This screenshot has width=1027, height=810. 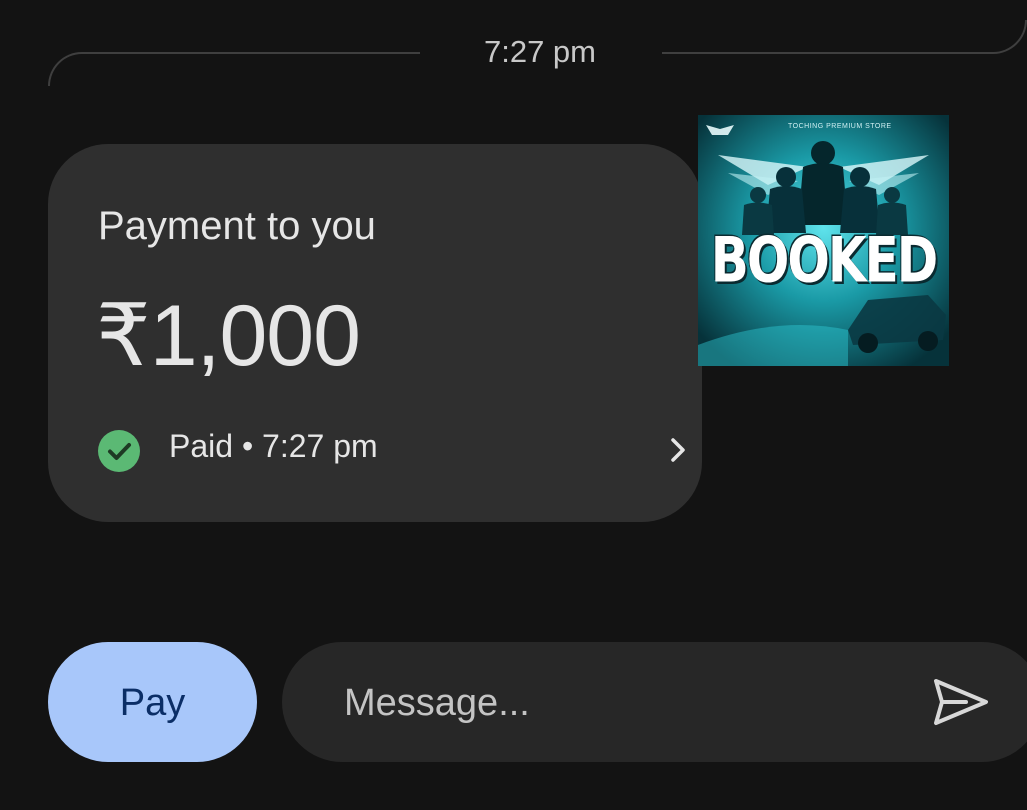 I want to click on image-message: TOCHING PREMIUM STORE BOOKED, so click(x=823, y=240).